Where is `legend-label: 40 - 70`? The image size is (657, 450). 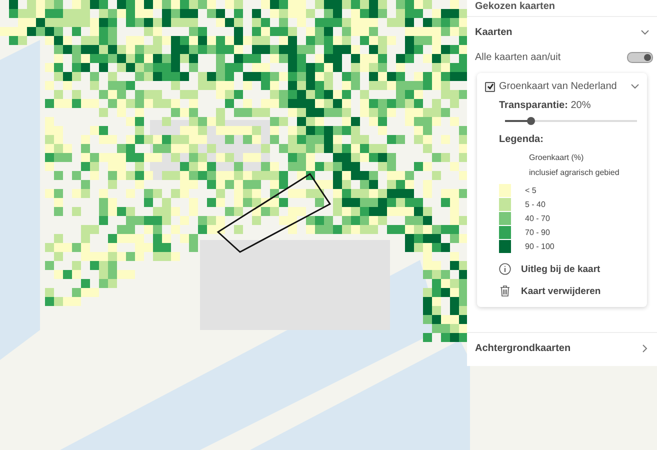
legend-label: 40 - 70 is located at coordinates (537, 218).